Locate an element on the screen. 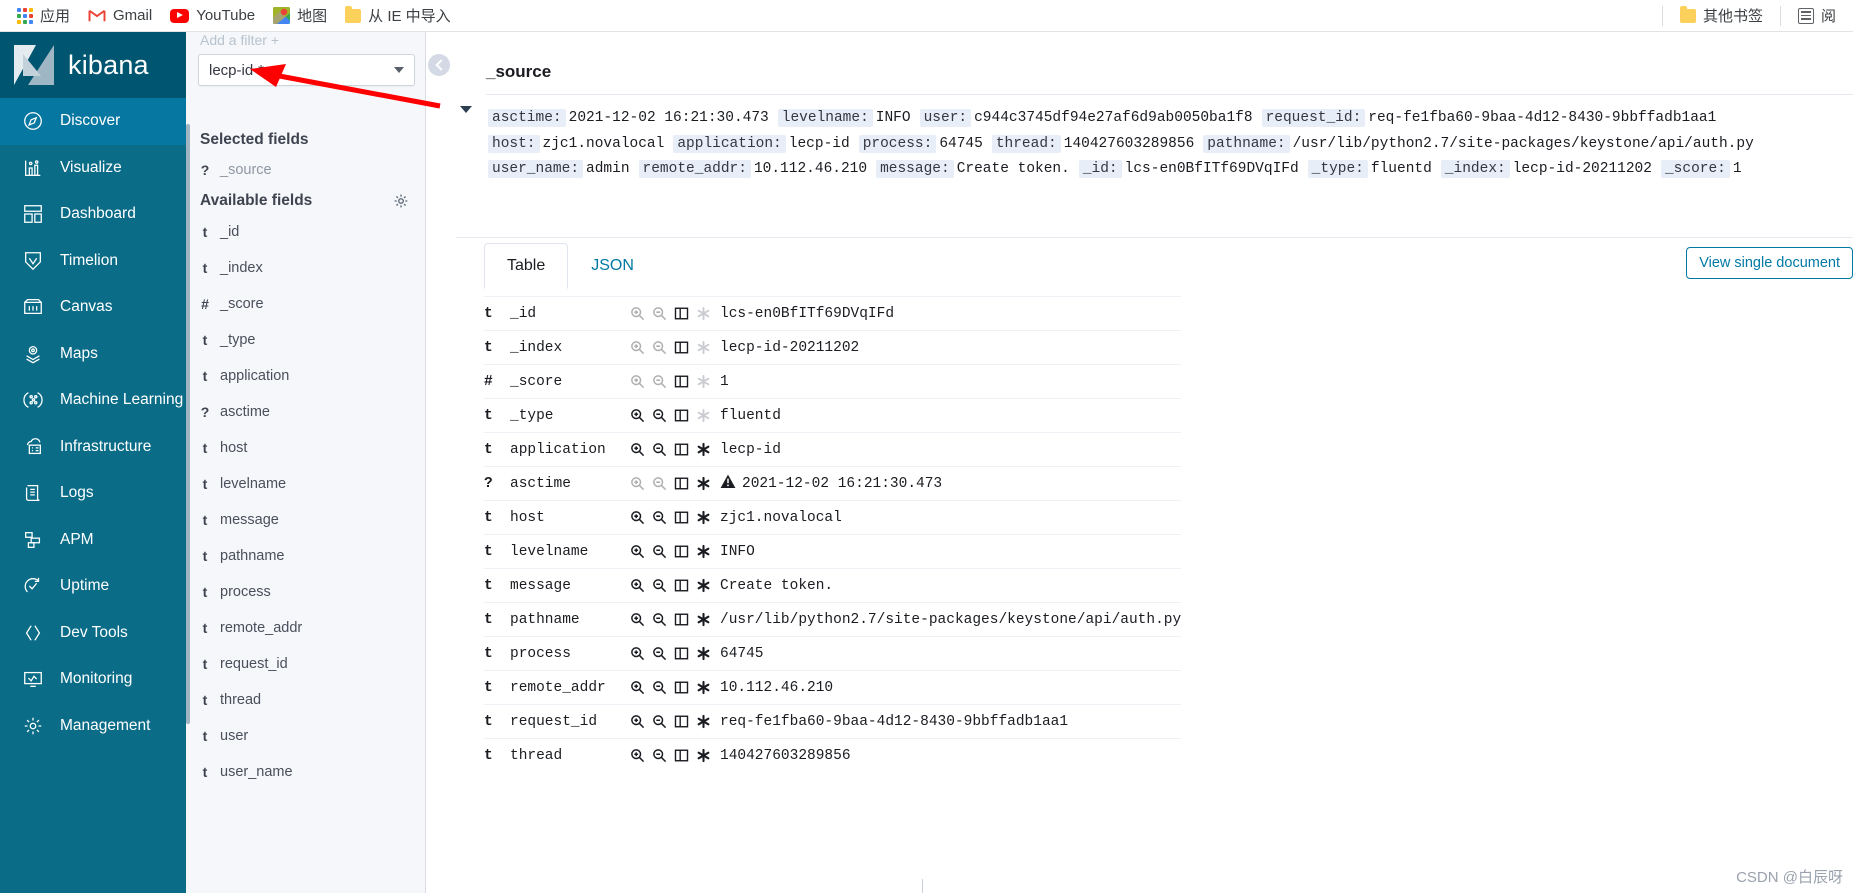 This screenshot has width=1853, height=893. available-field-asctime: ? asctime is located at coordinates (235, 412).